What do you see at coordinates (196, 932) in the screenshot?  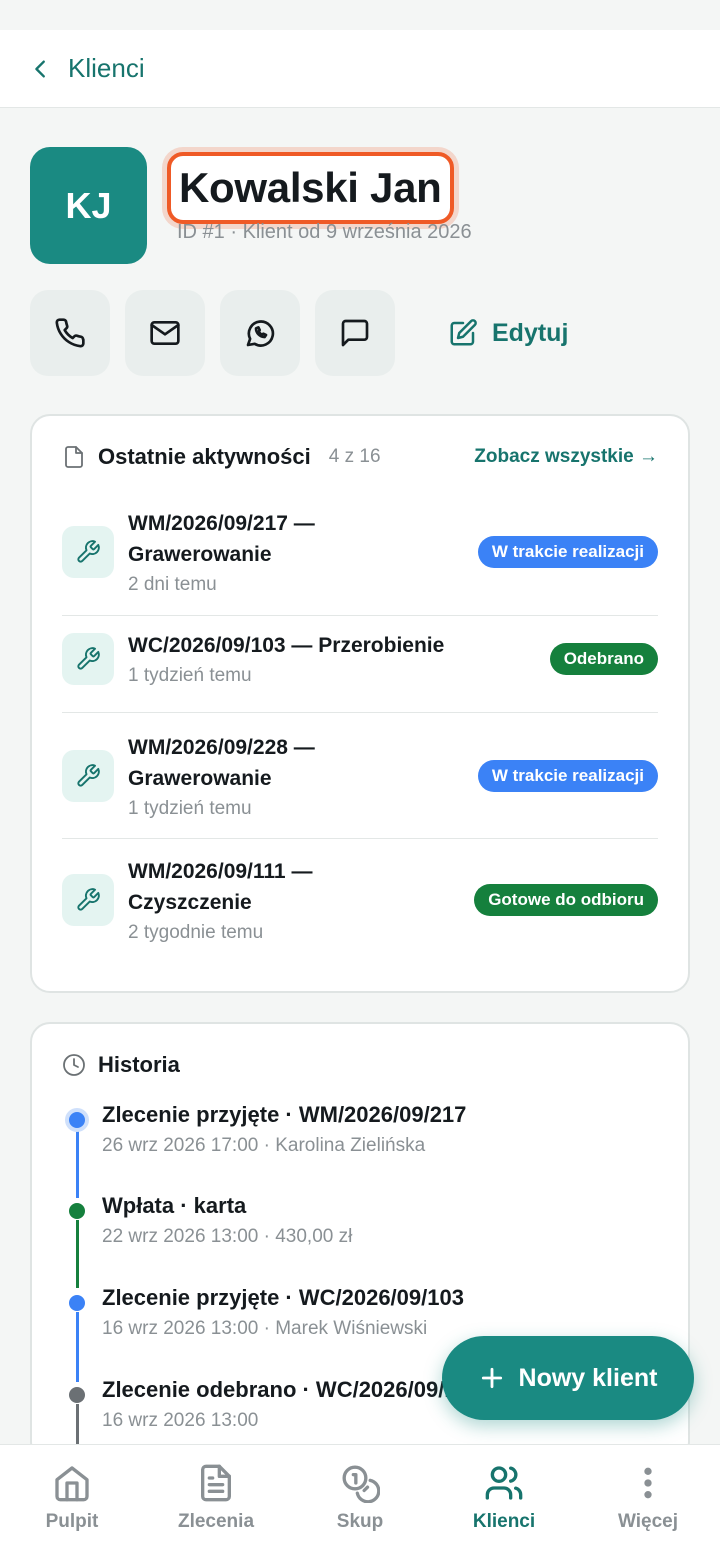 I see `activity-time: 2 tygodnie temu` at bounding box center [196, 932].